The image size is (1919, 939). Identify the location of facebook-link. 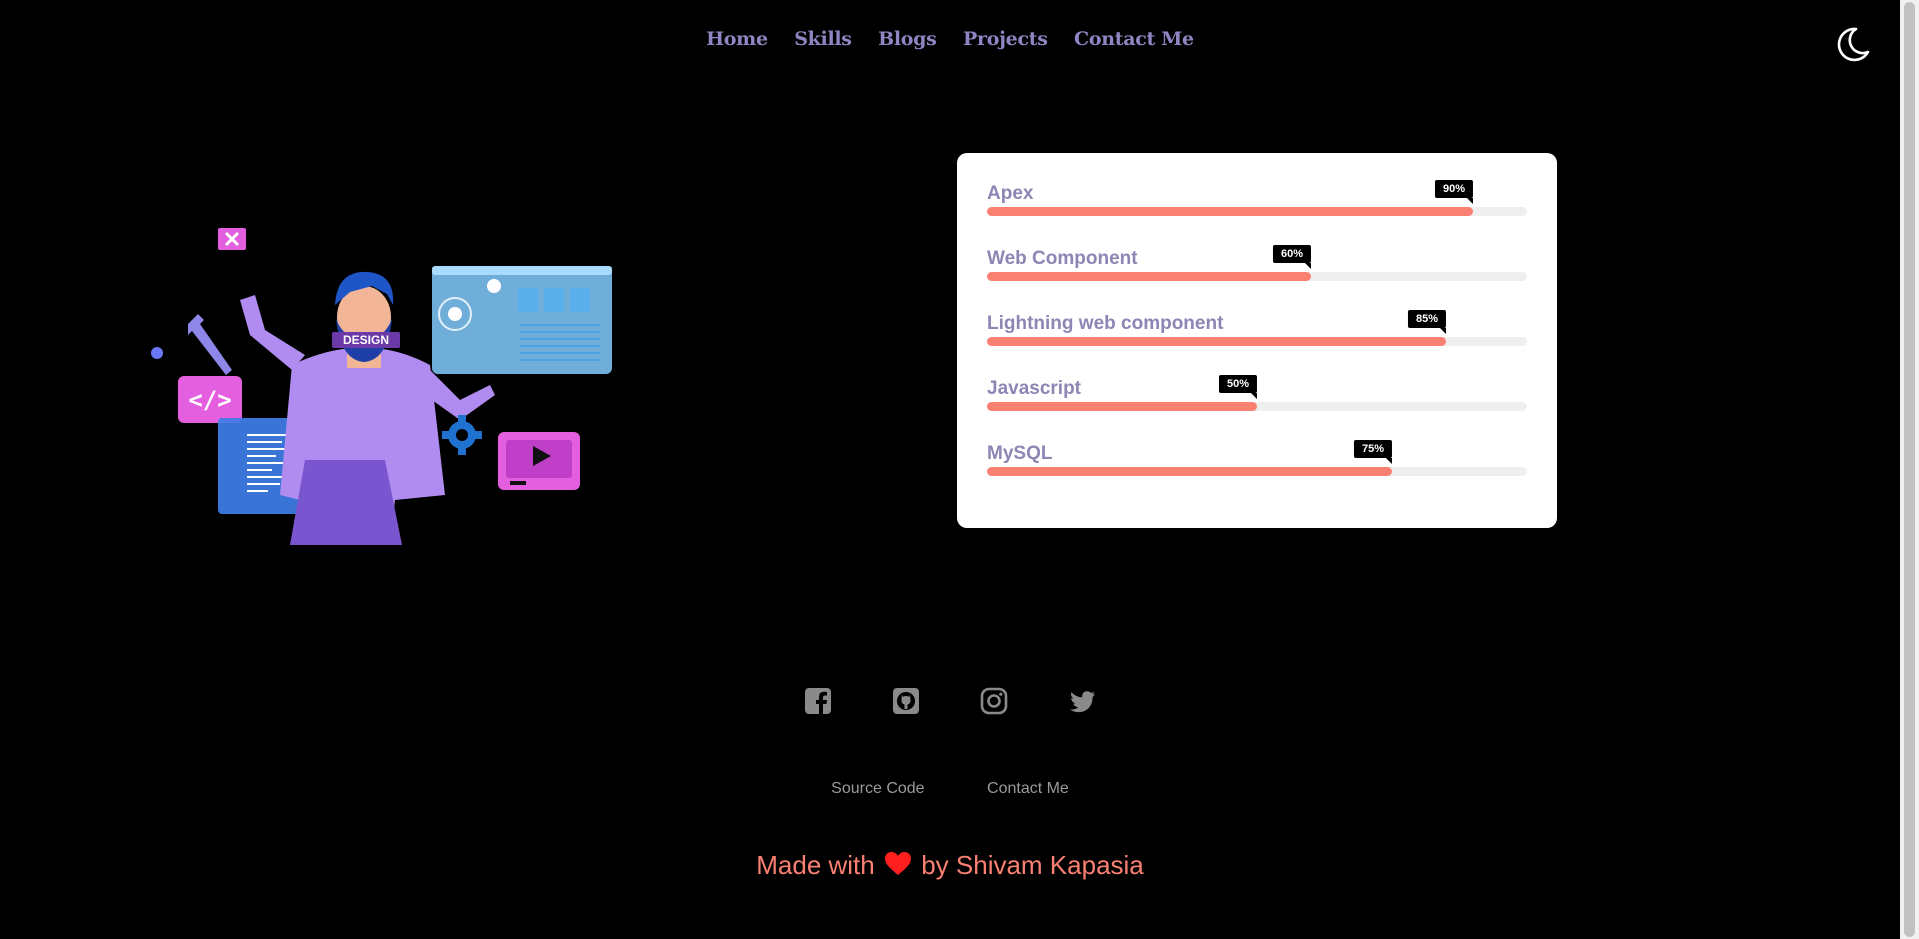
(818, 701).